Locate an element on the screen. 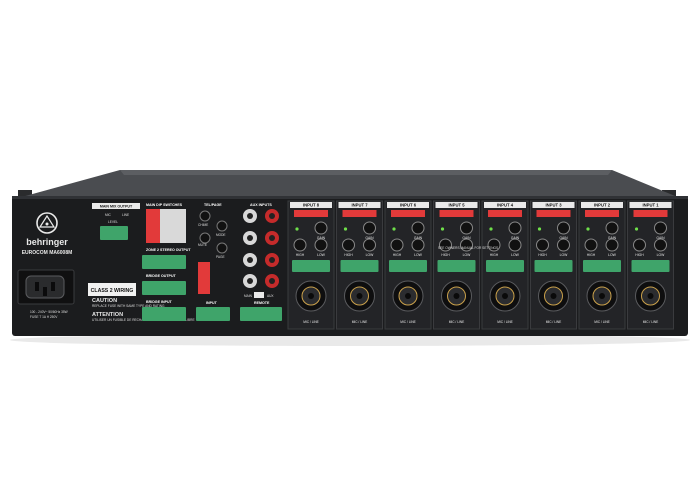 The image size is (700, 500). channel-strip: INPUT 2GAINHIGH LOWMIC / LINE is located at coordinates (602, 265).